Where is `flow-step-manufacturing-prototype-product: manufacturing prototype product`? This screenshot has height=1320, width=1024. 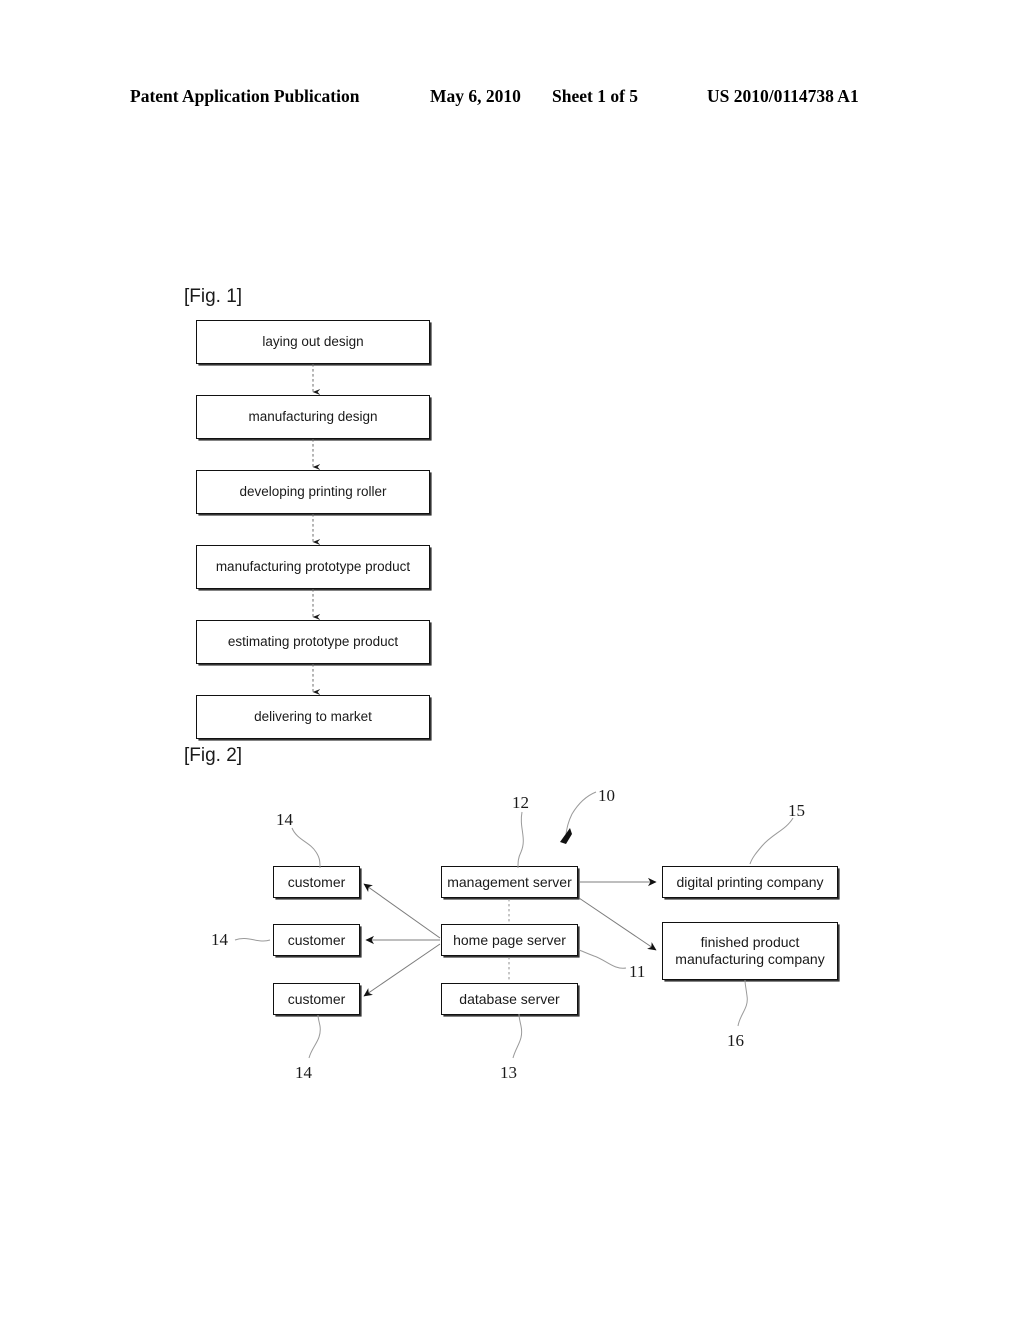 flow-step-manufacturing-prototype-product: manufacturing prototype product is located at coordinates (313, 567).